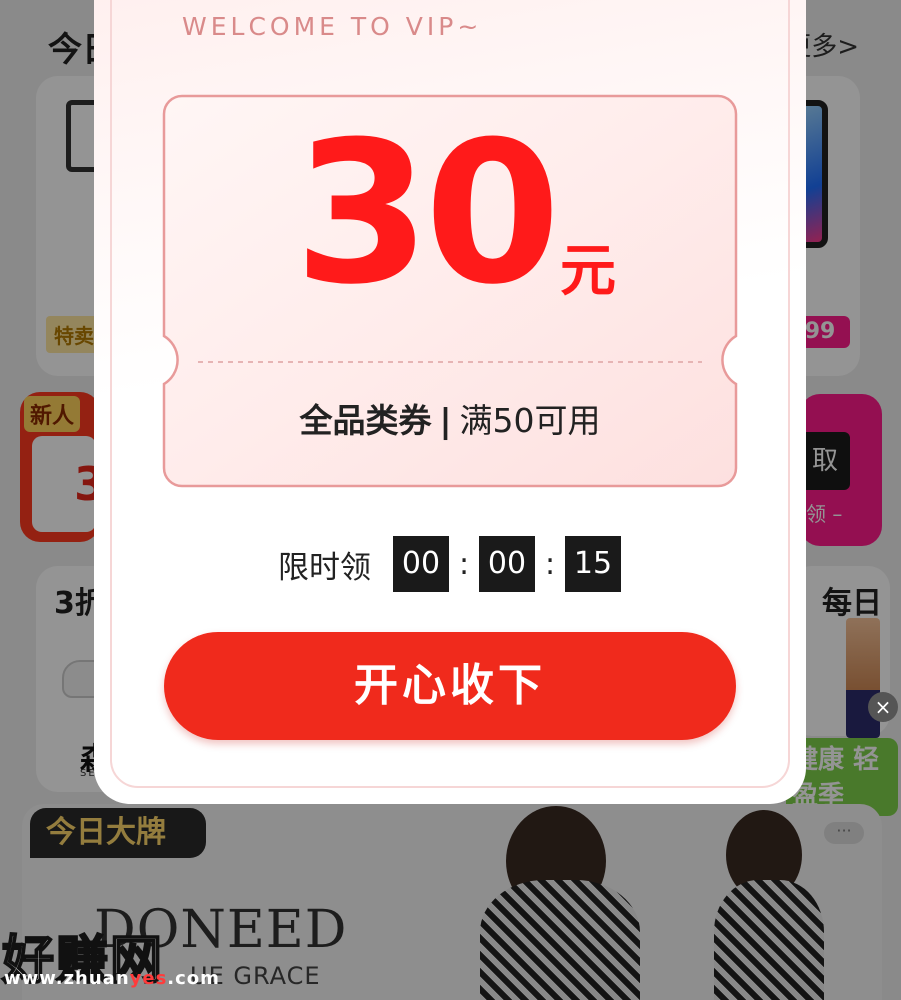 The width and height of the screenshot is (901, 1000). What do you see at coordinates (324, 567) in the screenshot?
I see `timer-label: 限时领` at bounding box center [324, 567].